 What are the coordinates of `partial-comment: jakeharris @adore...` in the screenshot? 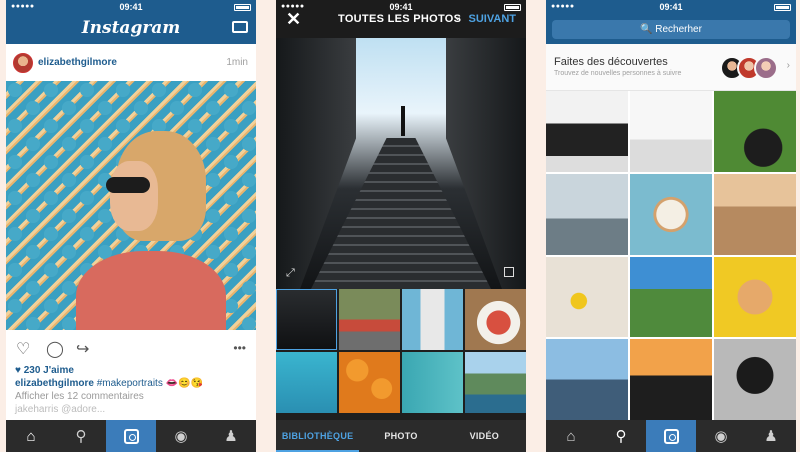 It's located at (60, 409).